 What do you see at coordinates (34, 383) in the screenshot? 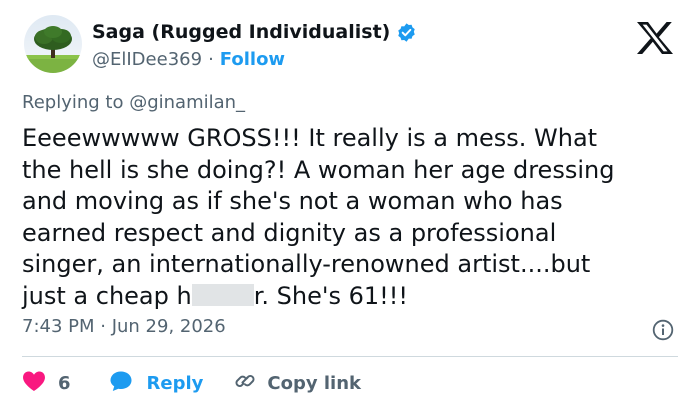
I see `heart-icon` at bounding box center [34, 383].